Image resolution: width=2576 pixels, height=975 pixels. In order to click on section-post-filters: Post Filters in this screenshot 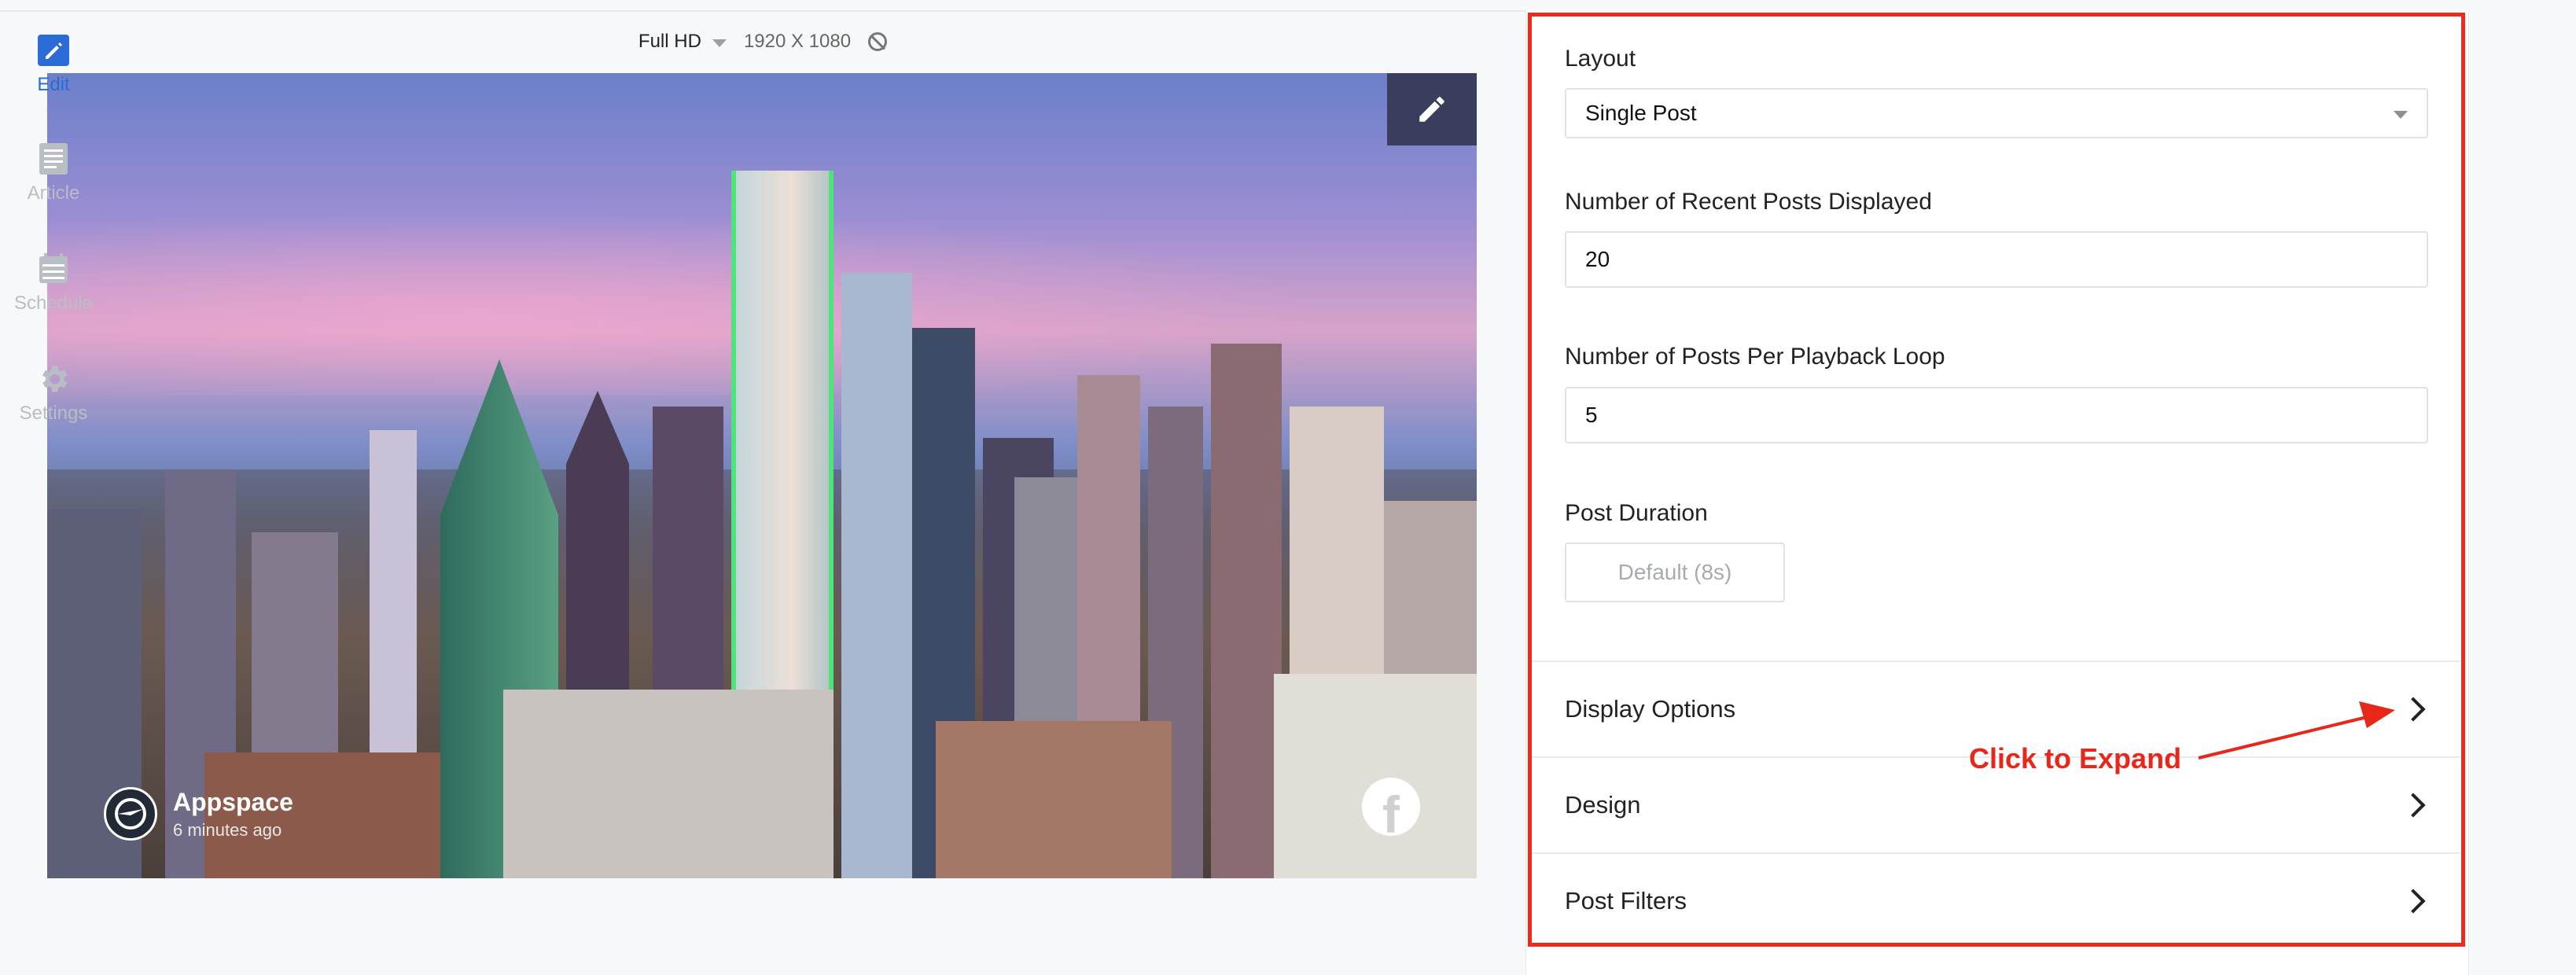, I will do `click(1995, 900)`.